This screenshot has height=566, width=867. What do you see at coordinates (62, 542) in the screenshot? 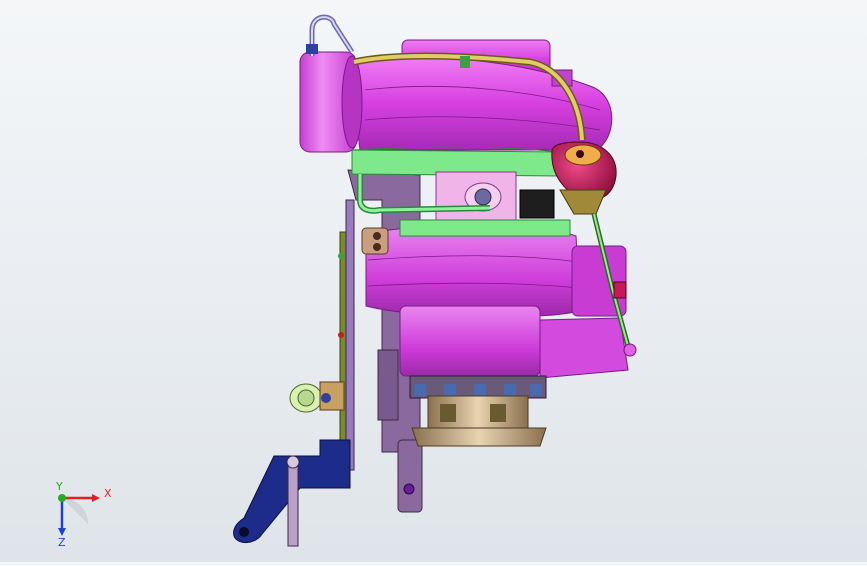
I see `triad-z-label: Z` at bounding box center [62, 542].